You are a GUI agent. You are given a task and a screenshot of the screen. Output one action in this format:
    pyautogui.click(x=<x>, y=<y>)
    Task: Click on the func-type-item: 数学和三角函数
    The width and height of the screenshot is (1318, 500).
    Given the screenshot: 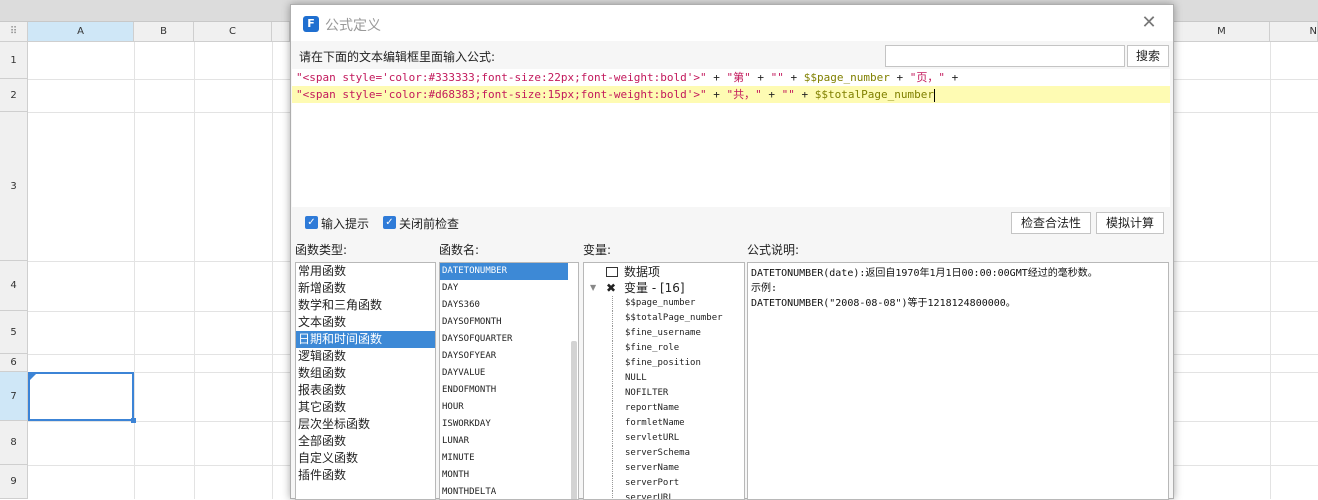 What is the action you would take?
    pyautogui.click(x=365, y=305)
    